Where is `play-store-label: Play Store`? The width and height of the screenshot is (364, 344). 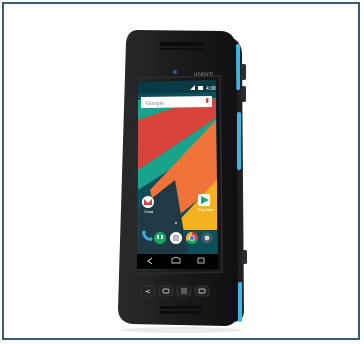 play-store-label: Play Store is located at coordinates (206, 210).